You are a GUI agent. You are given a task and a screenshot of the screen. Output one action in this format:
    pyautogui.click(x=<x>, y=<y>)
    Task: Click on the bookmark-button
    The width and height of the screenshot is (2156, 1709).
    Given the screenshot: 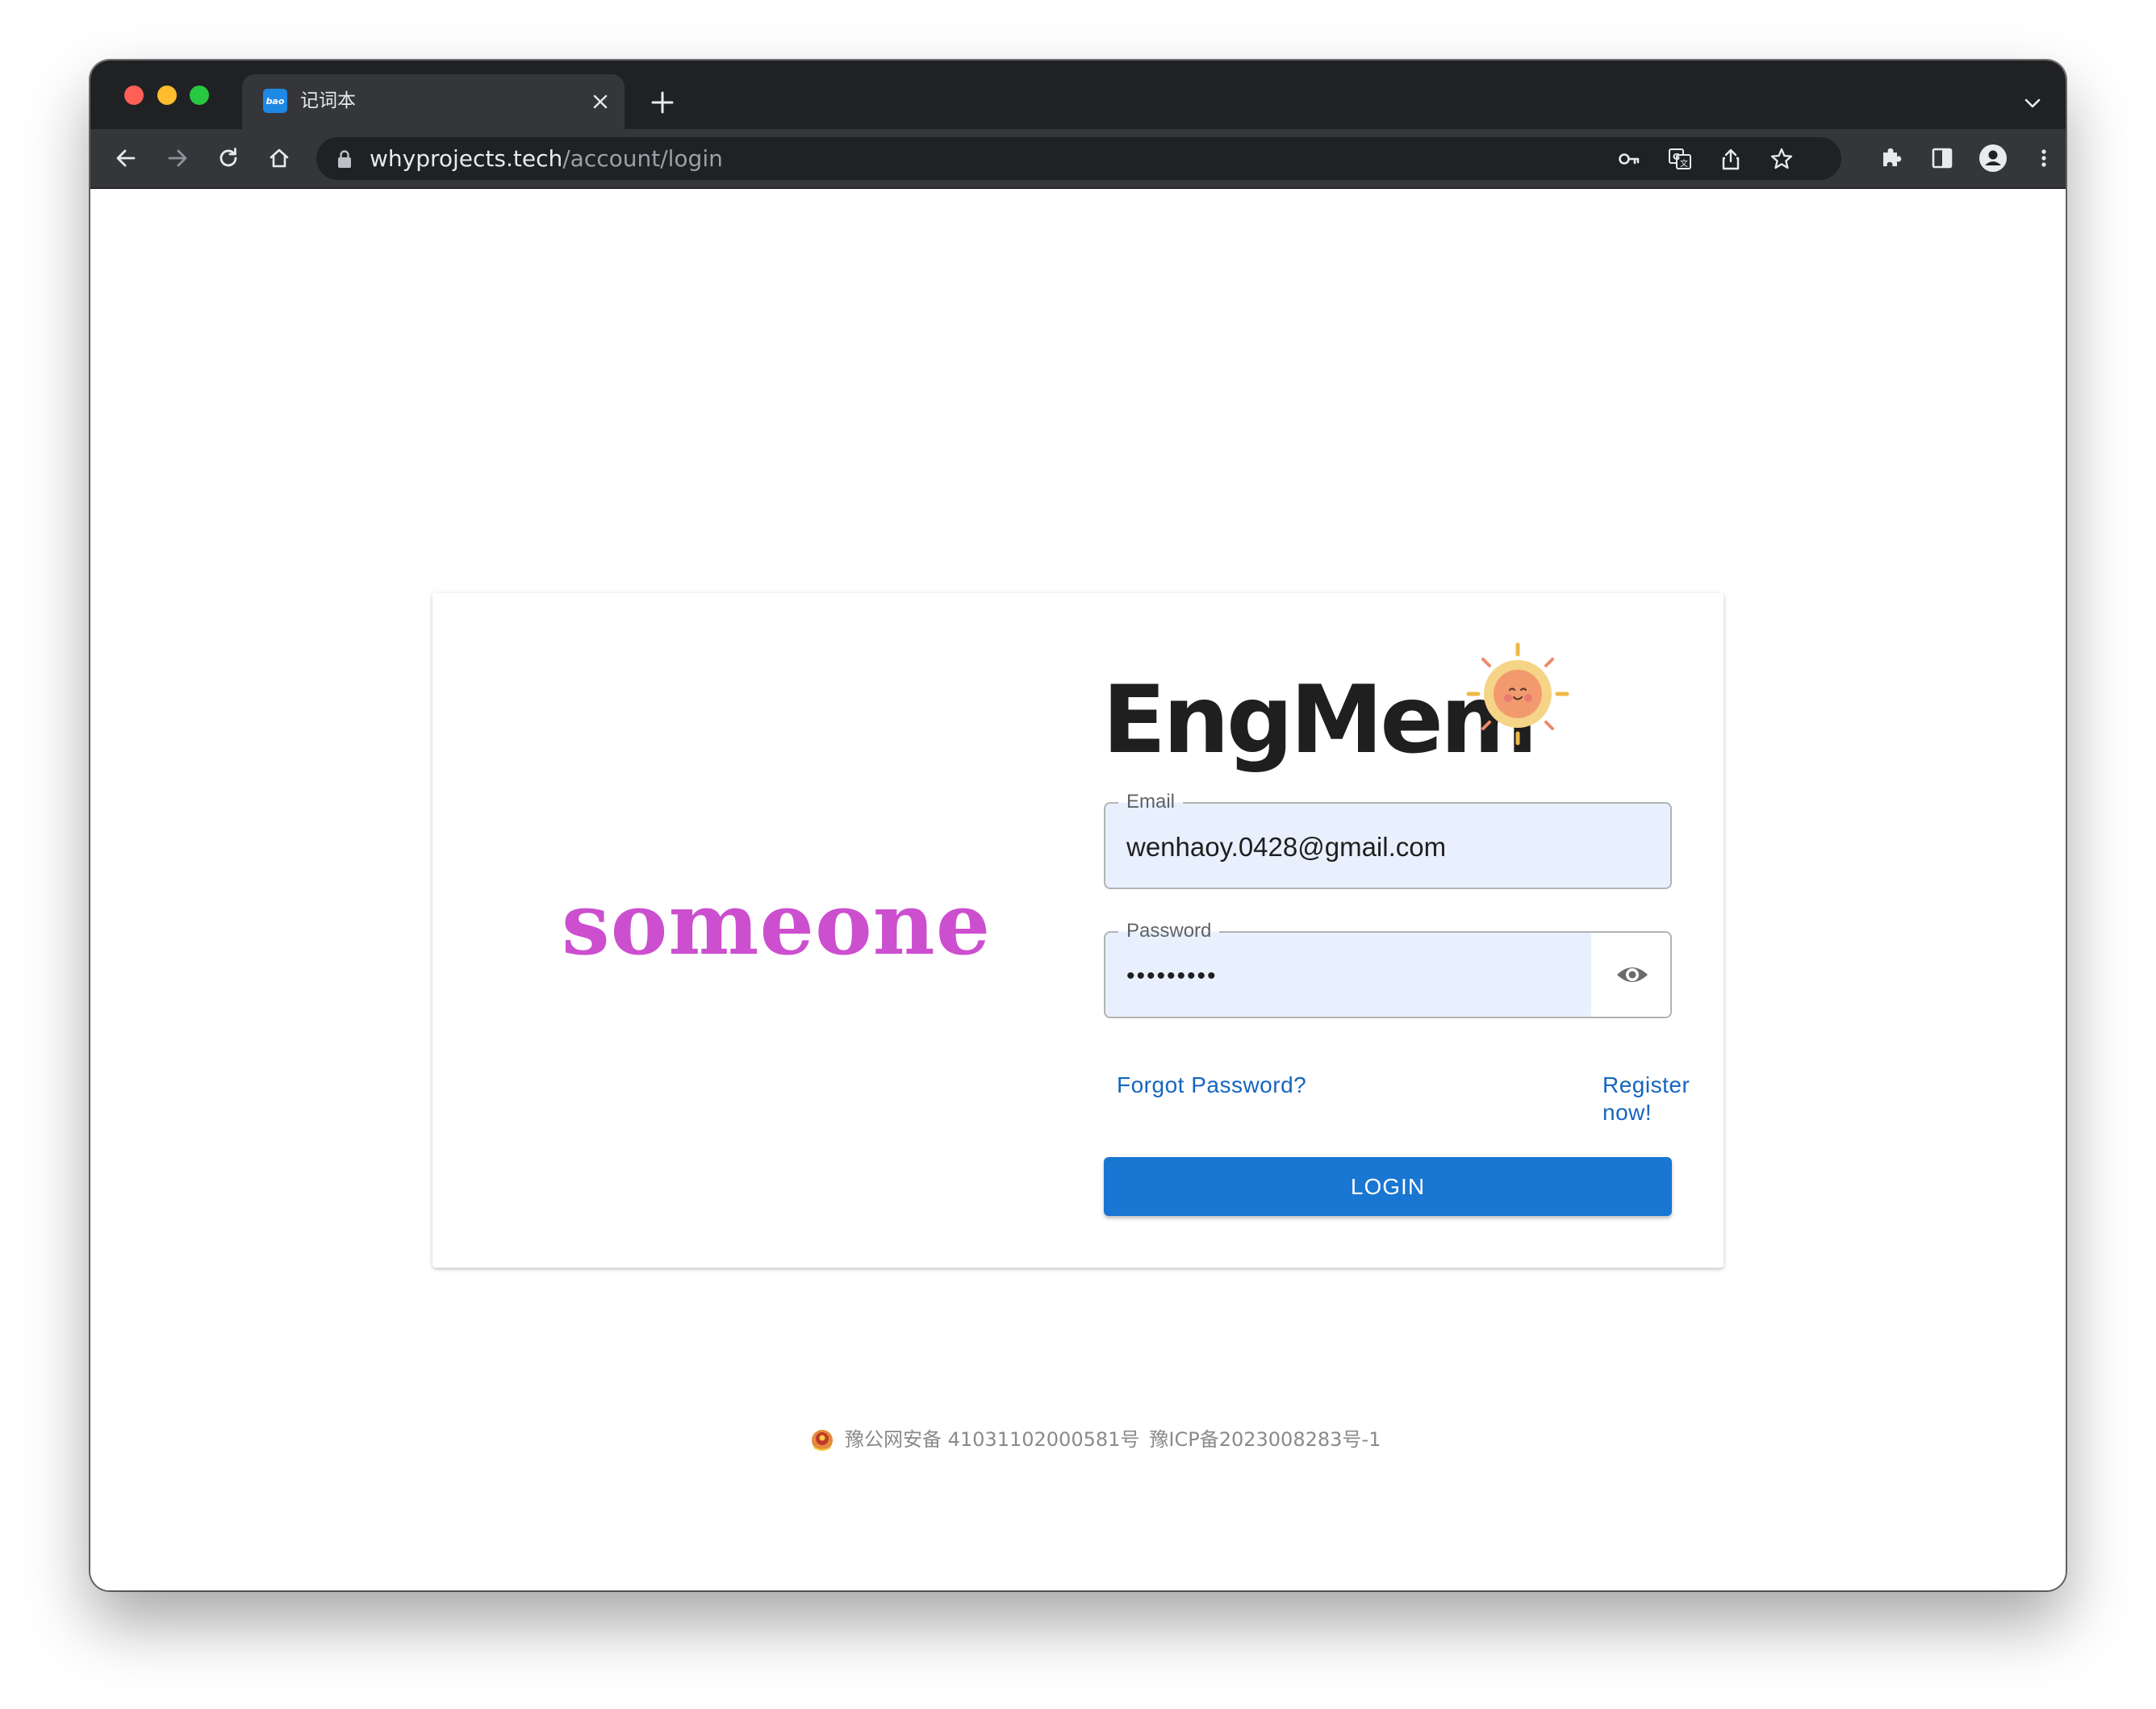 What is the action you would take?
    pyautogui.click(x=1781, y=159)
    